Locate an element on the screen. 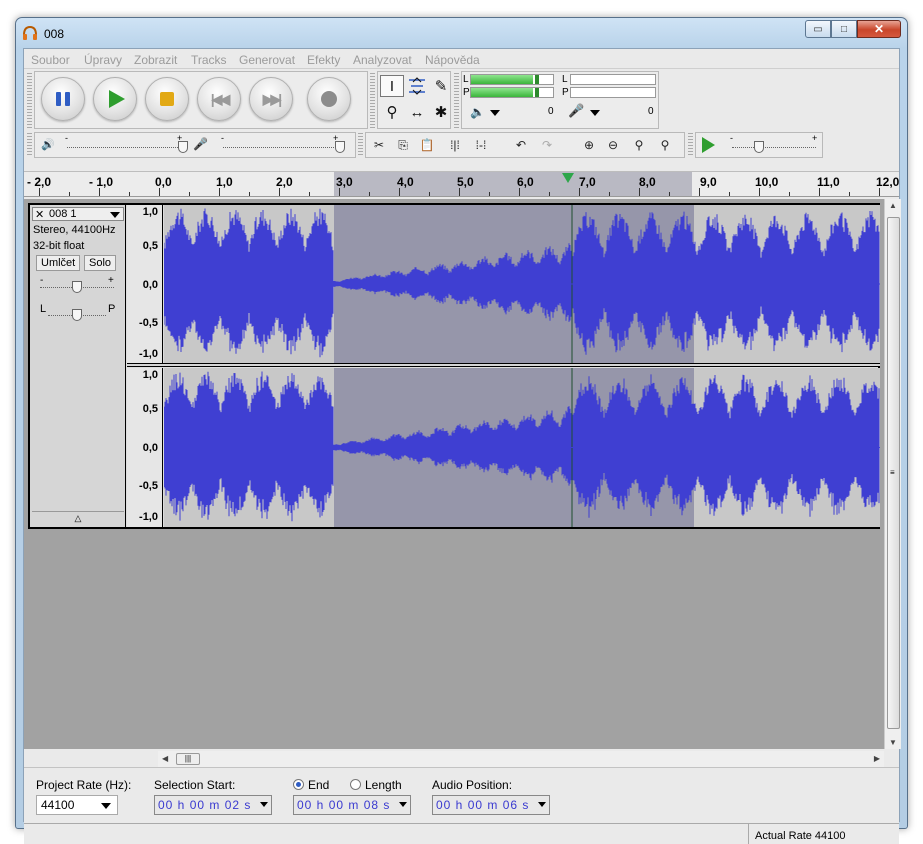 The width and height of the screenshot is (923, 844). copy-icon: ⎘ is located at coordinates (403, 145).